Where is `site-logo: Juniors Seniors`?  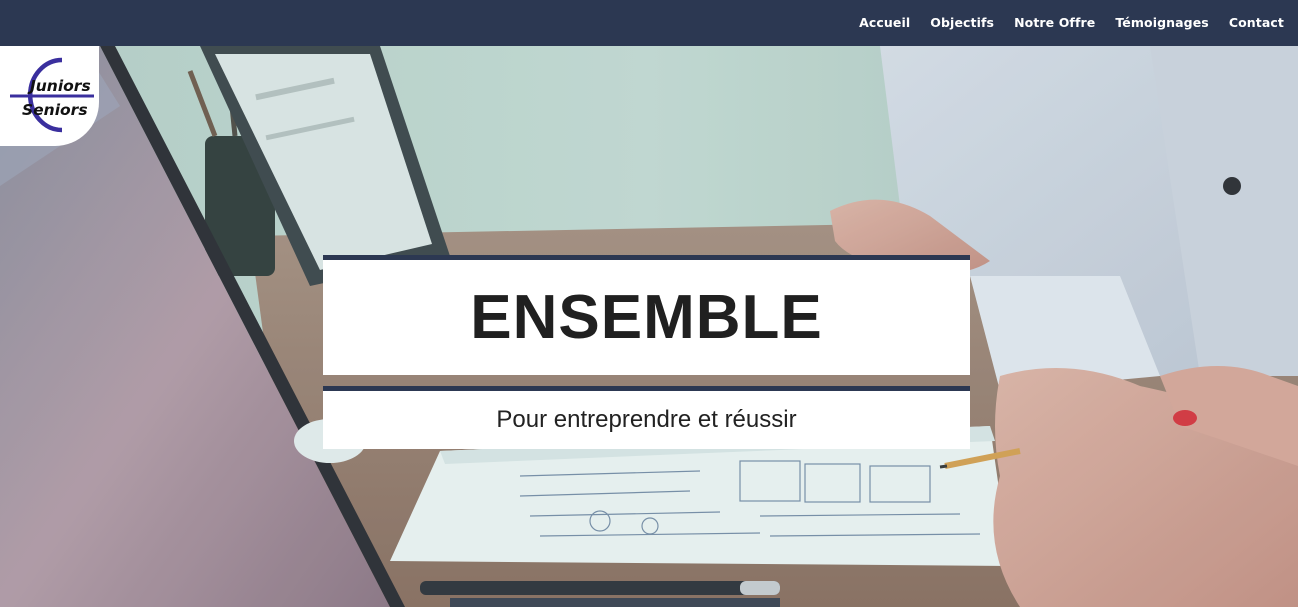 site-logo: Juniors Seniors is located at coordinates (49, 96).